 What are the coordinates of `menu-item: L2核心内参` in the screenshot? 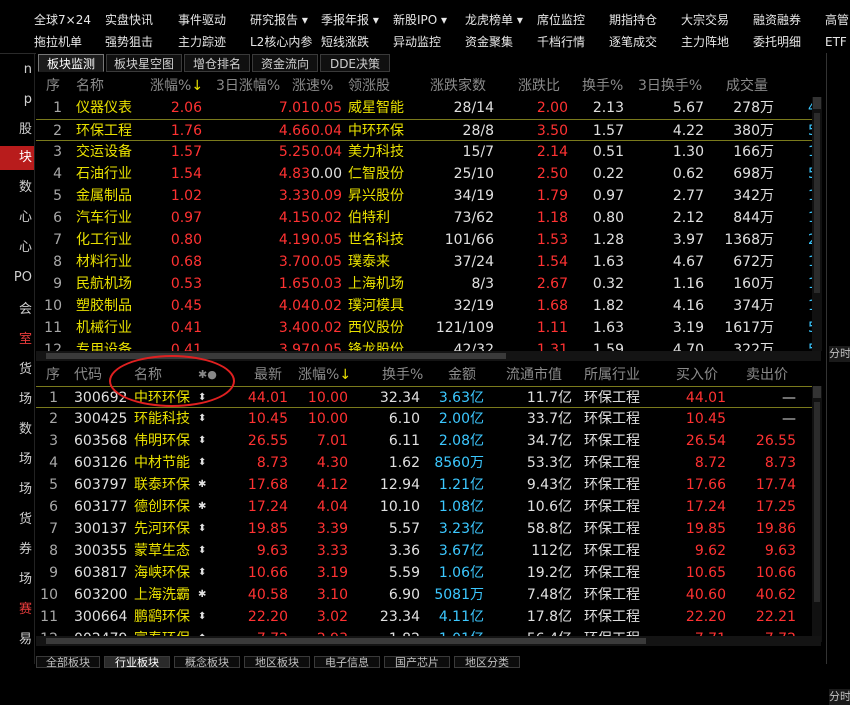 It's located at (281, 42).